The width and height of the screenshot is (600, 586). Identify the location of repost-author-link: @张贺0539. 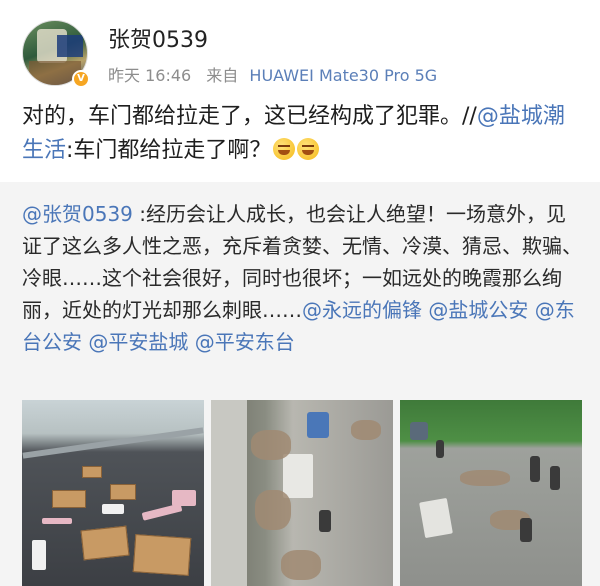
(77, 214).